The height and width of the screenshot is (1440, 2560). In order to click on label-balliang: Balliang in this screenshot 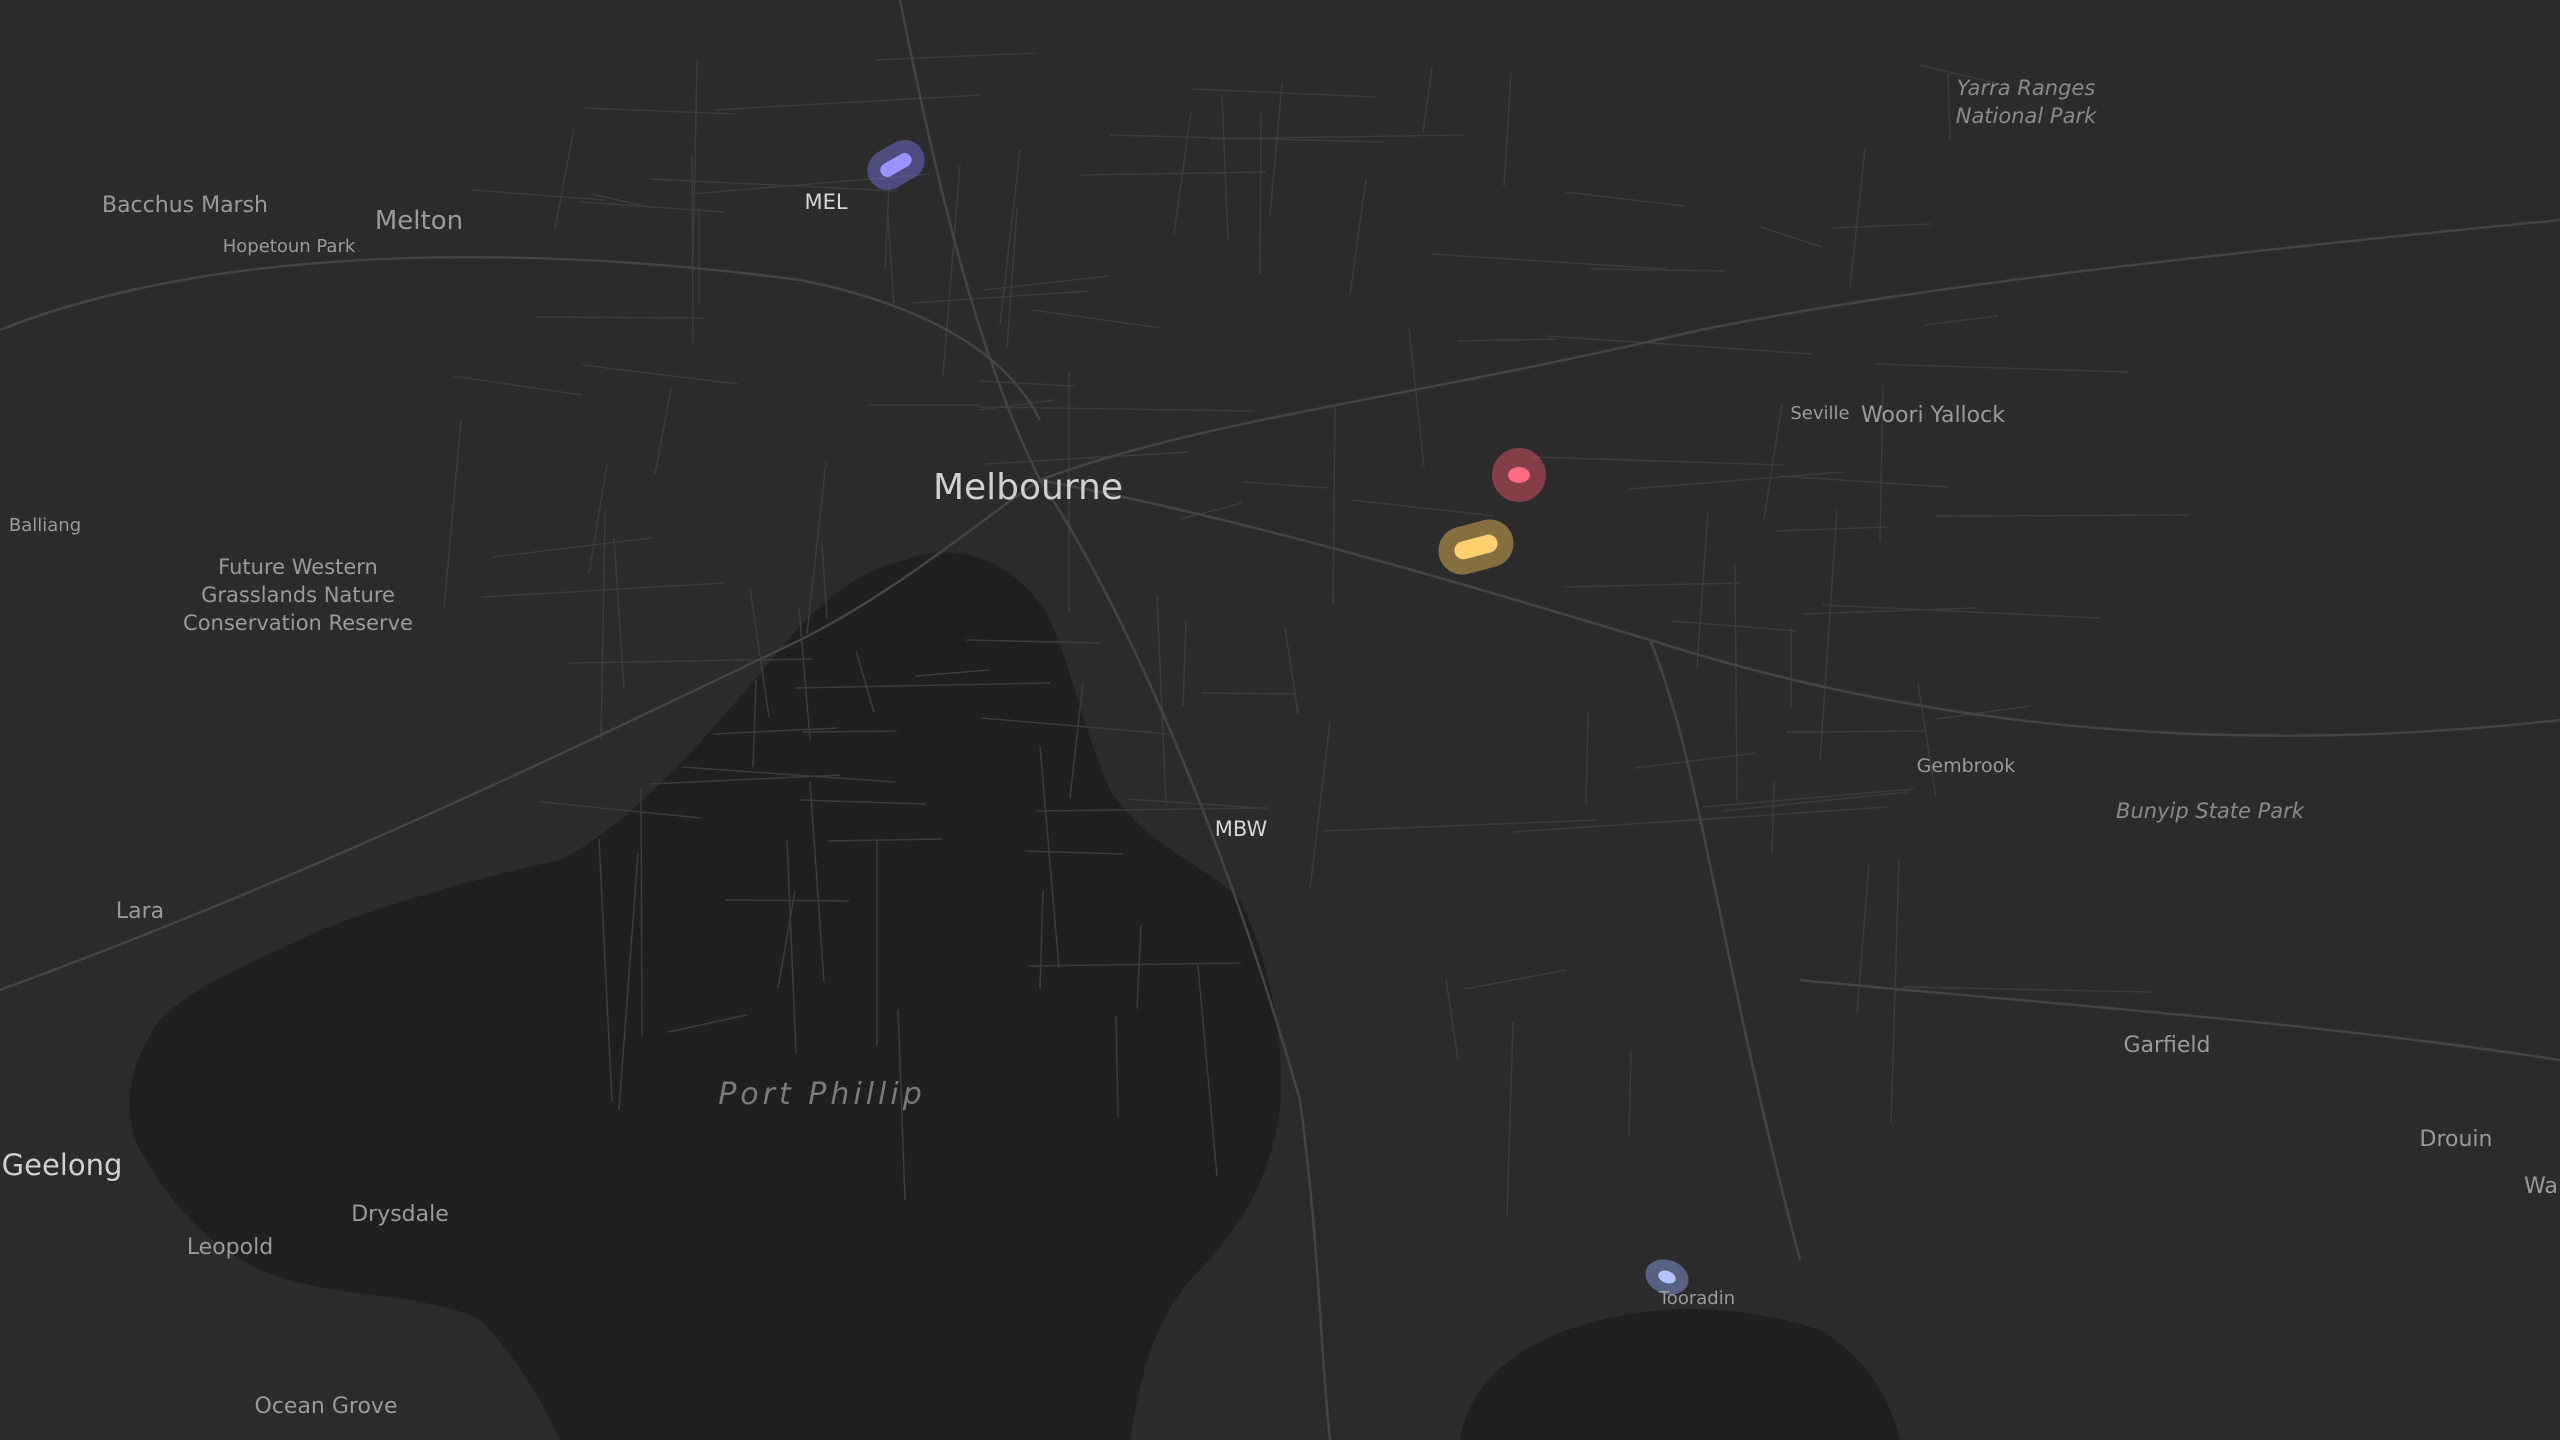, I will do `click(45, 525)`.